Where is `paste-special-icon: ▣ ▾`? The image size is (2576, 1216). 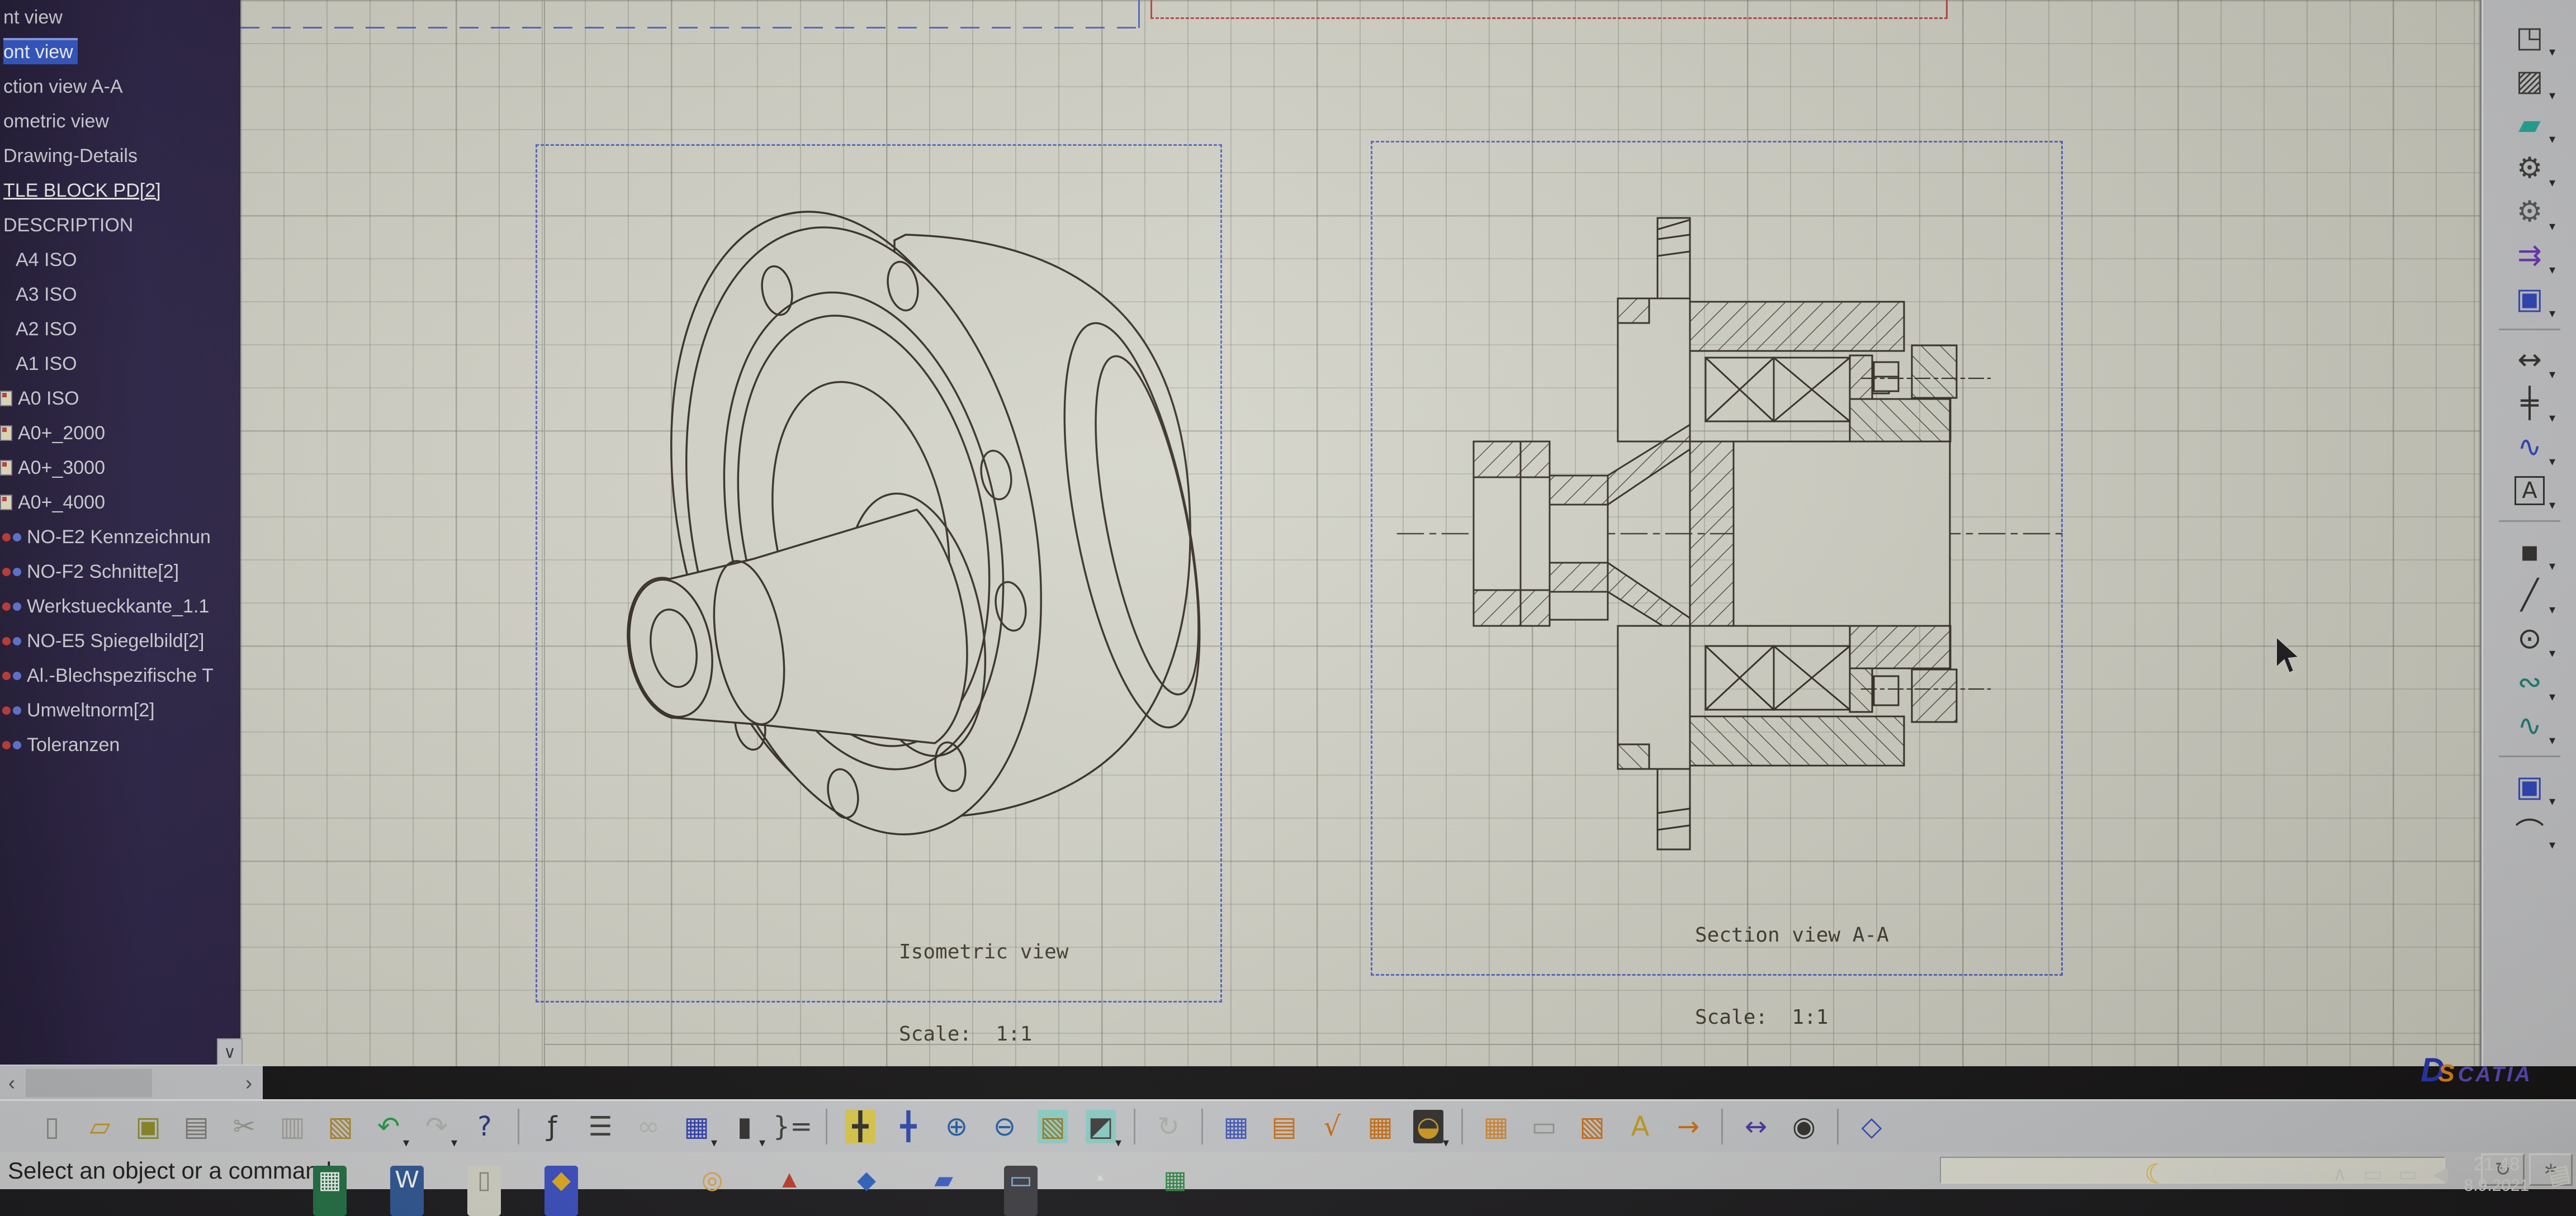 paste-special-icon: ▣ ▾ is located at coordinates (2529, 787).